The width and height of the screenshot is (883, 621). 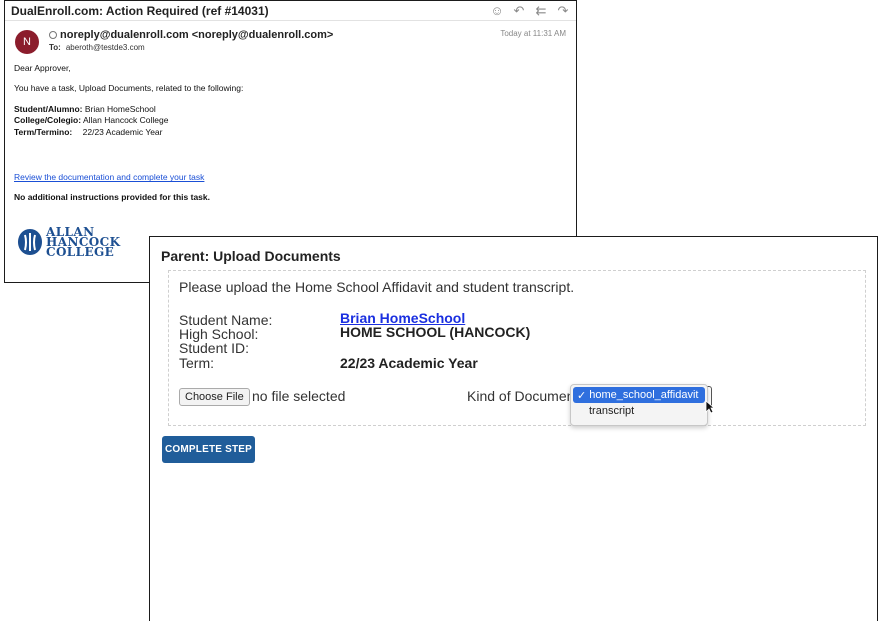 I want to click on email-student-value: Brian HomeSchool, so click(x=120, y=108).